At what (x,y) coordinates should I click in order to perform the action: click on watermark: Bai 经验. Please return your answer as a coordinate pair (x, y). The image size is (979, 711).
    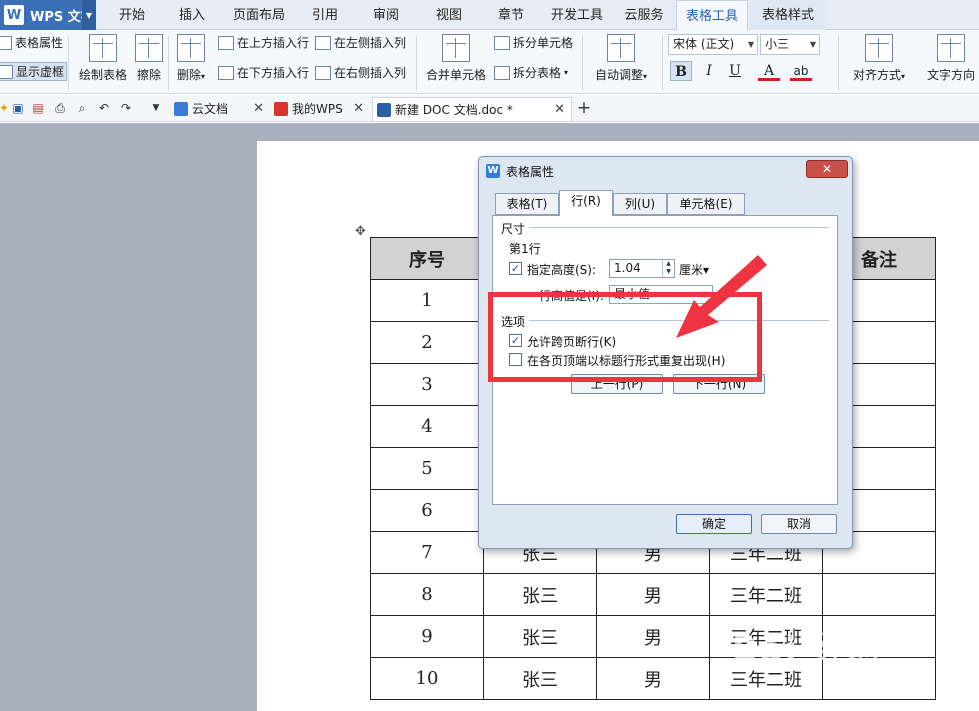
    Looking at the image, I should click on (808, 650).